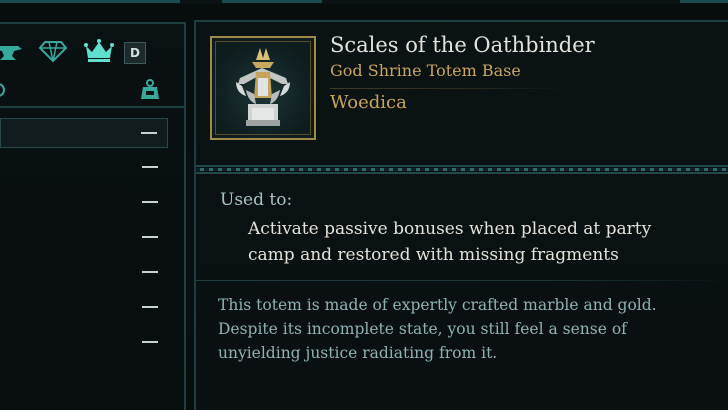 This screenshot has height=410, width=728. What do you see at coordinates (150, 90) in the screenshot?
I see `weight-icon` at bounding box center [150, 90].